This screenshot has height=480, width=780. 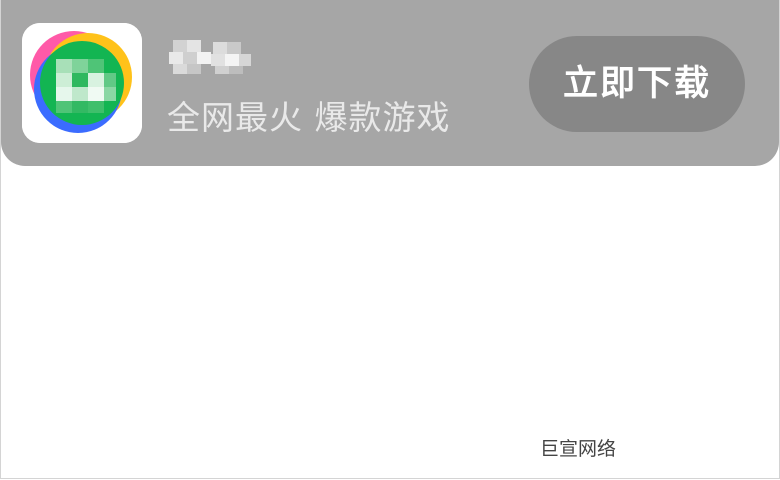 What do you see at coordinates (637, 84) in the screenshot?
I see `download-button: 立即下载` at bounding box center [637, 84].